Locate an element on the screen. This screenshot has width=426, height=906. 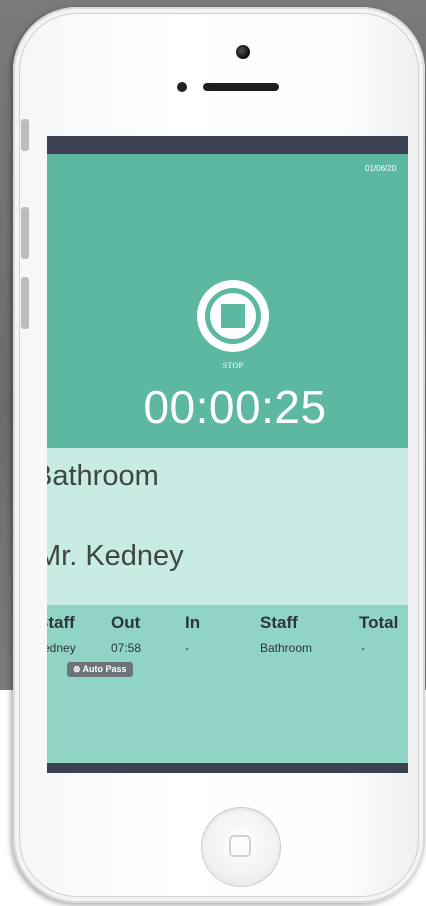
pass-info-panel: Bathroom Mr. Kedney is located at coordinates (227, 526).